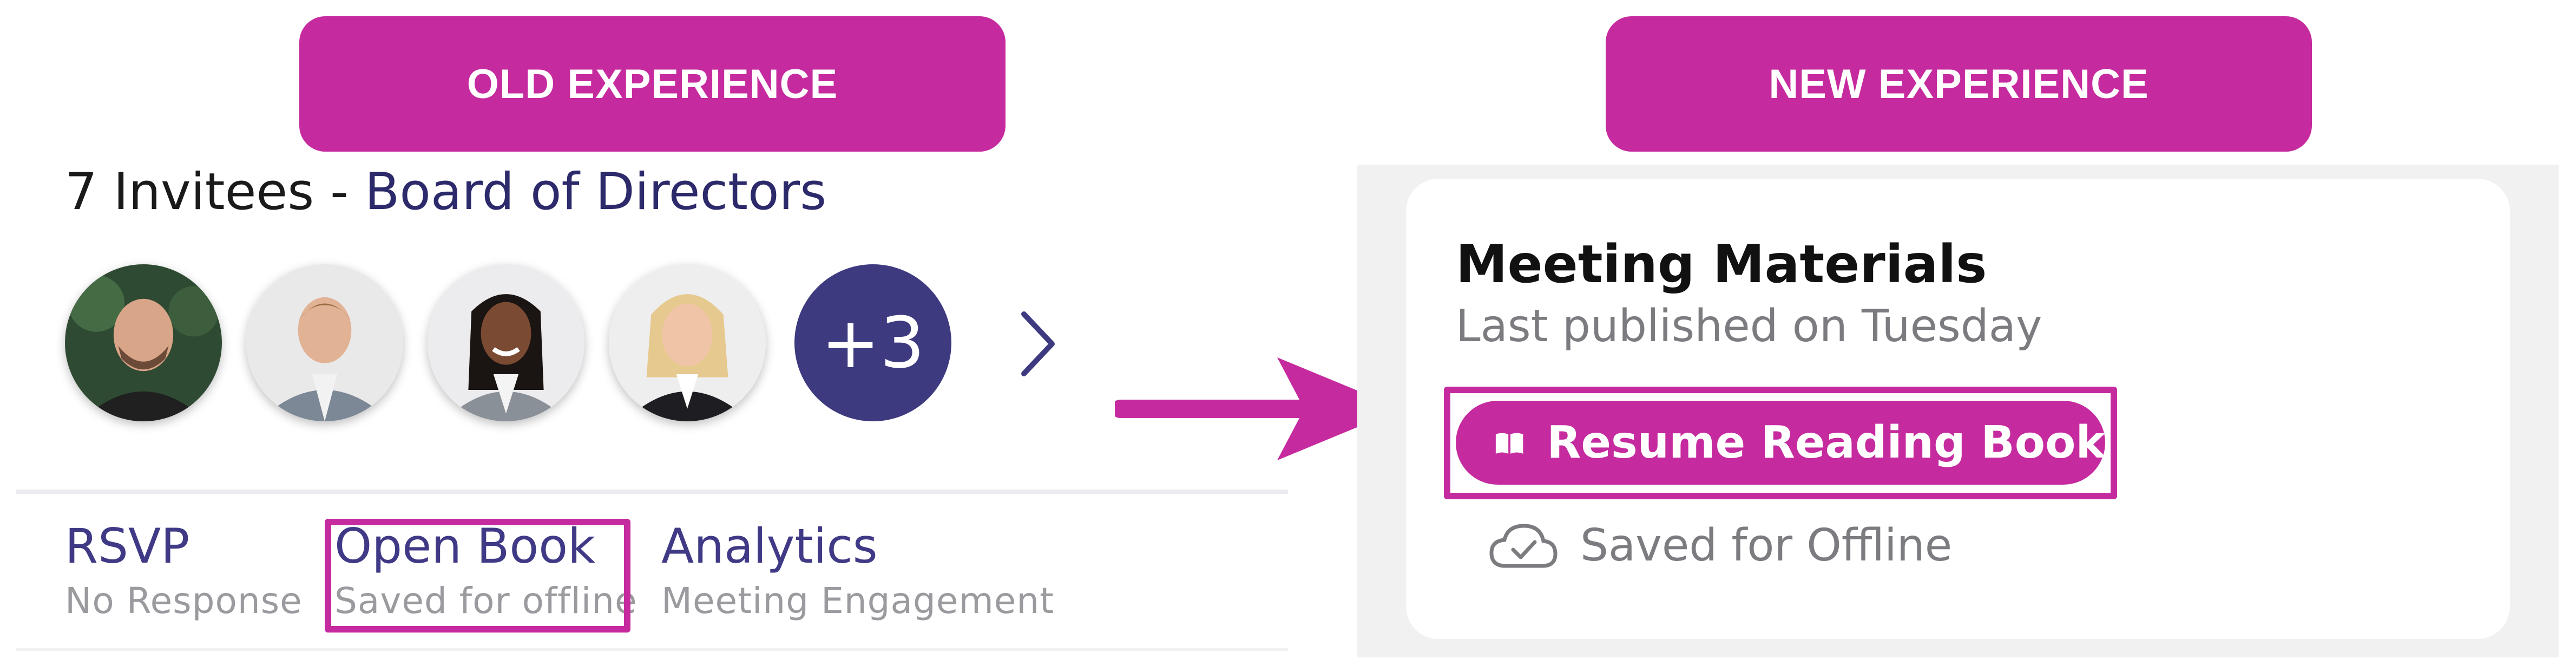 This screenshot has width=2576, height=665. What do you see at coordinates (1721, 264) in the screenshot?
I see `card-title: Meeting Materials` at bounding box center [1721, 264].